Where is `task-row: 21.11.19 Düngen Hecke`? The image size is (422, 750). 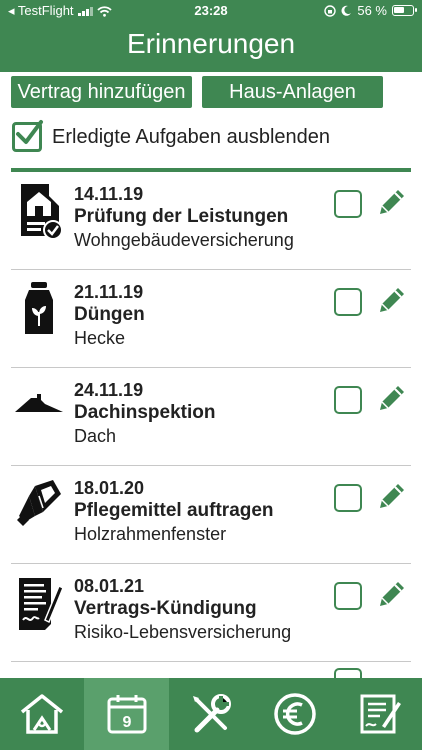
task-row: 21.11.19 Düngen Hecke is located at coordinates (211, 319).